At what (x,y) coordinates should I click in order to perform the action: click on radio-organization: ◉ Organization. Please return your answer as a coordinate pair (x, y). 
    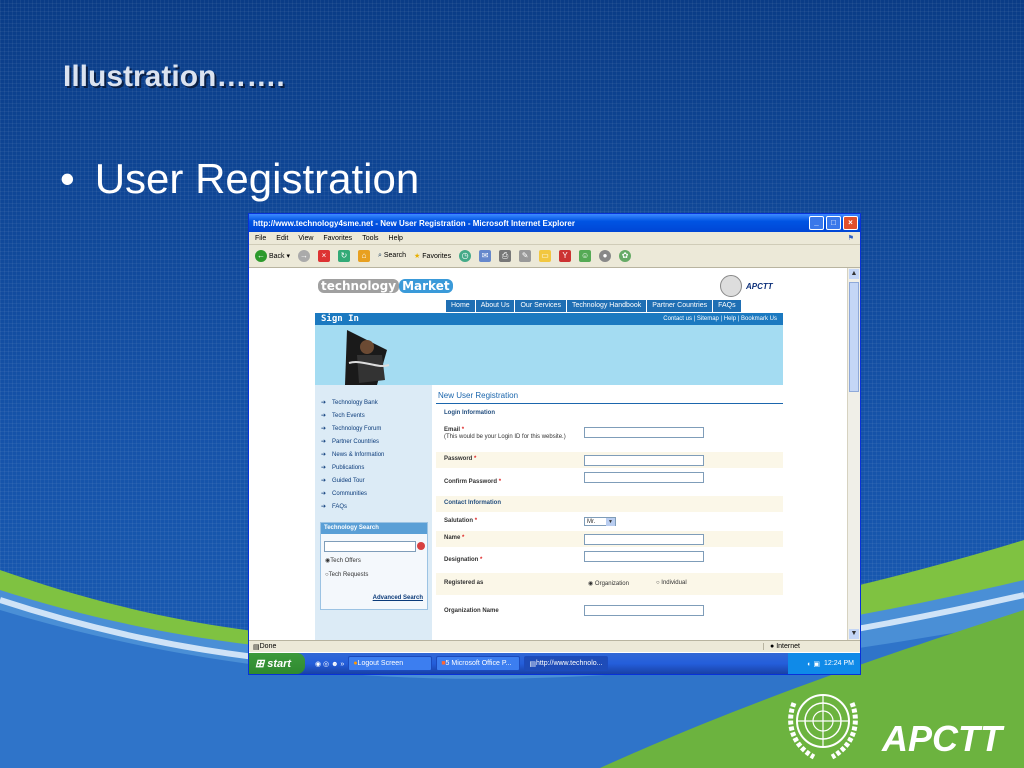
    Looking at the image, I should click on (608, 583).